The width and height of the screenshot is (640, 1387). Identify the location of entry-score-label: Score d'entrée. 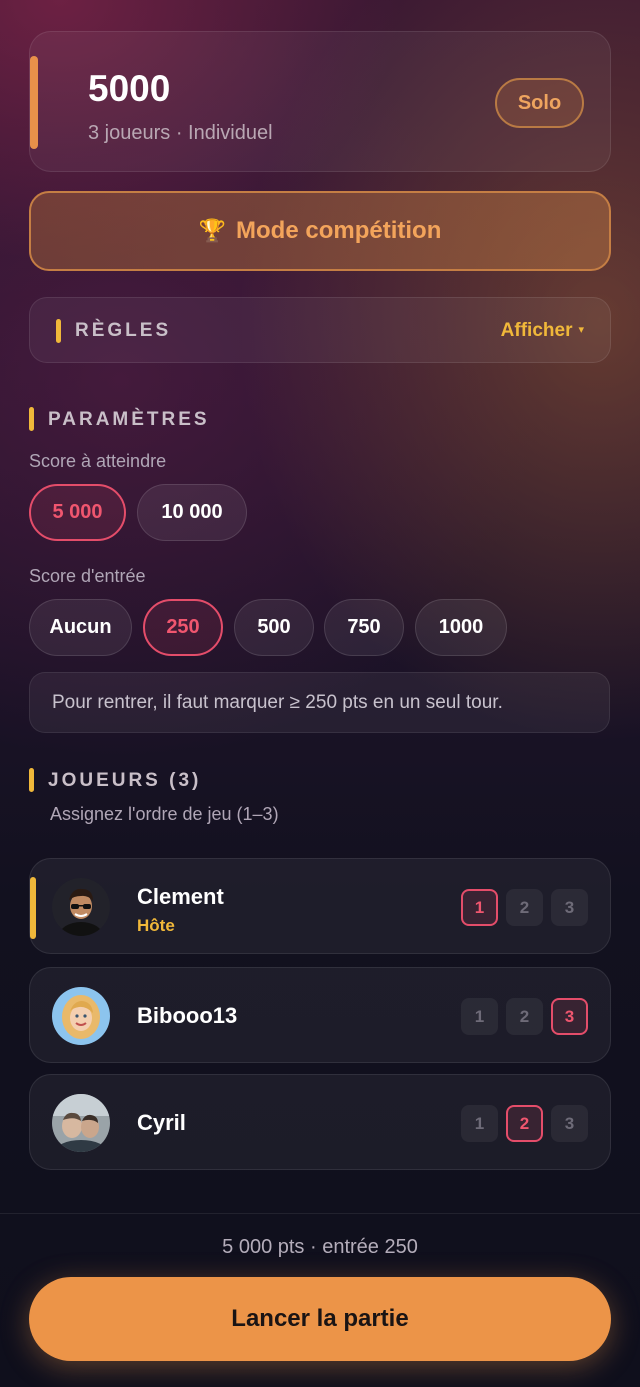
(87, 576).